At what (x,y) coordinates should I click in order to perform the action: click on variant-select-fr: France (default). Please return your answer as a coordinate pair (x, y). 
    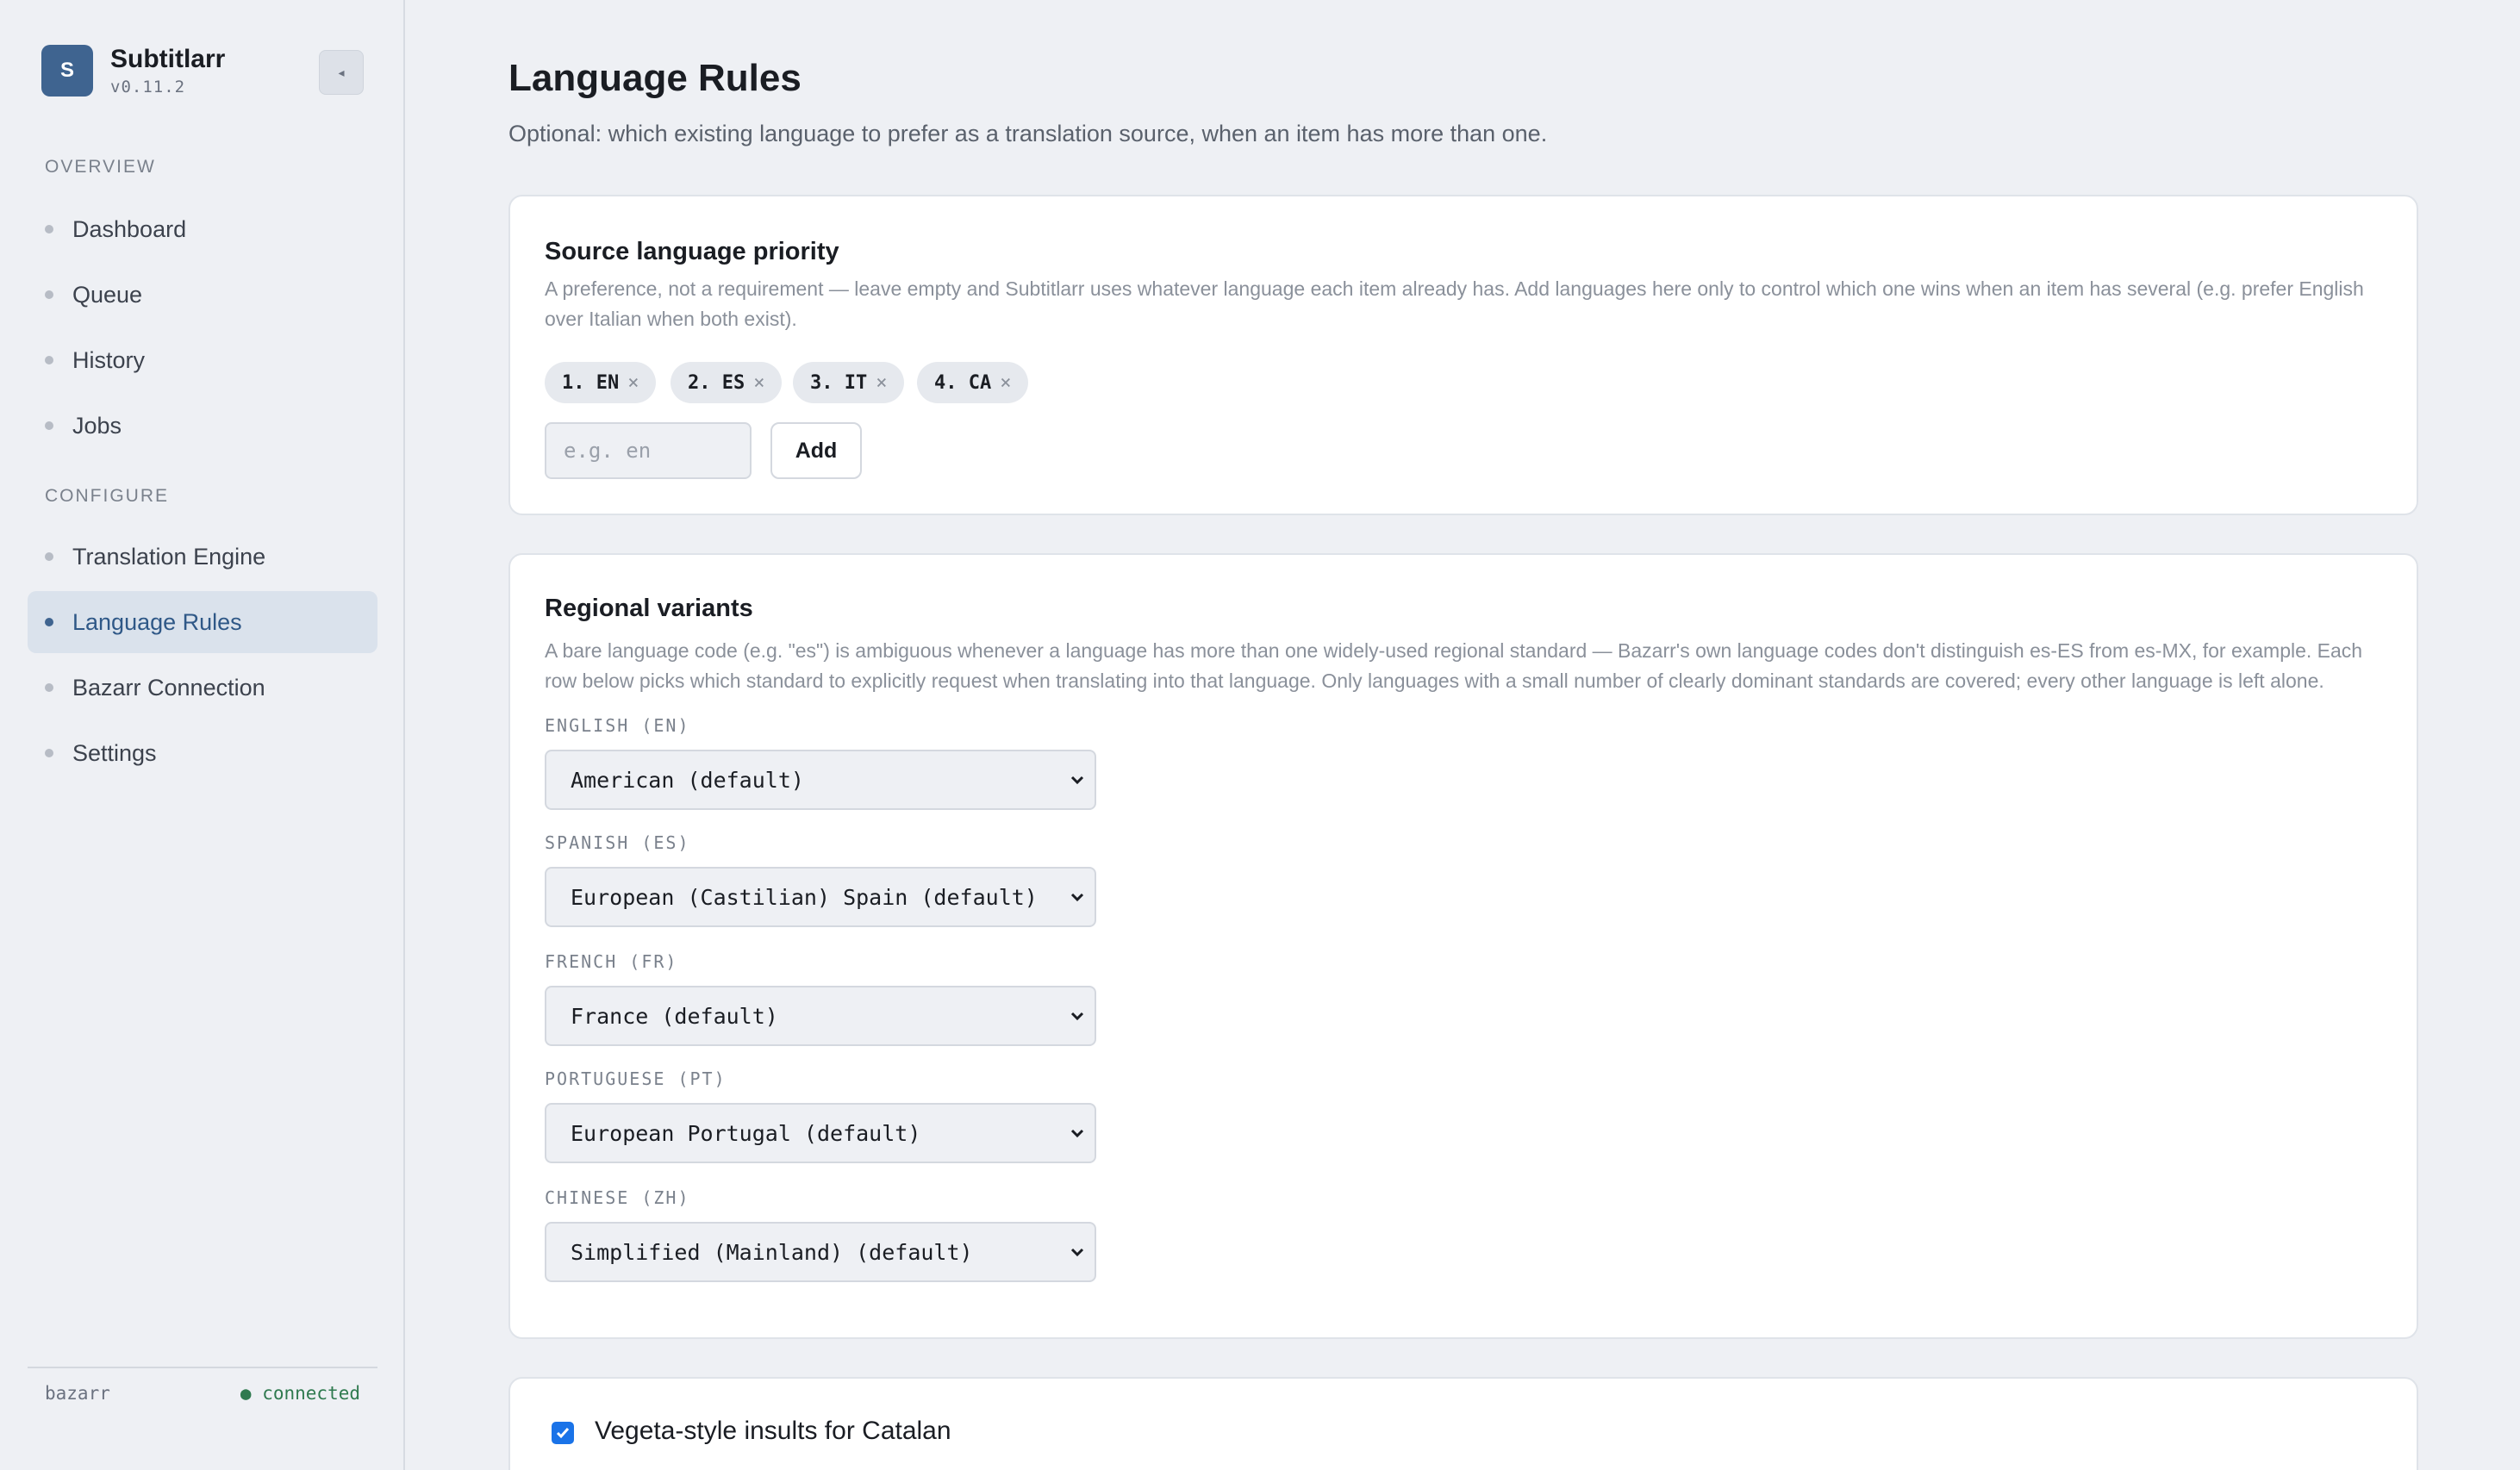
    Looking at the image, I should click on (821, 1016).